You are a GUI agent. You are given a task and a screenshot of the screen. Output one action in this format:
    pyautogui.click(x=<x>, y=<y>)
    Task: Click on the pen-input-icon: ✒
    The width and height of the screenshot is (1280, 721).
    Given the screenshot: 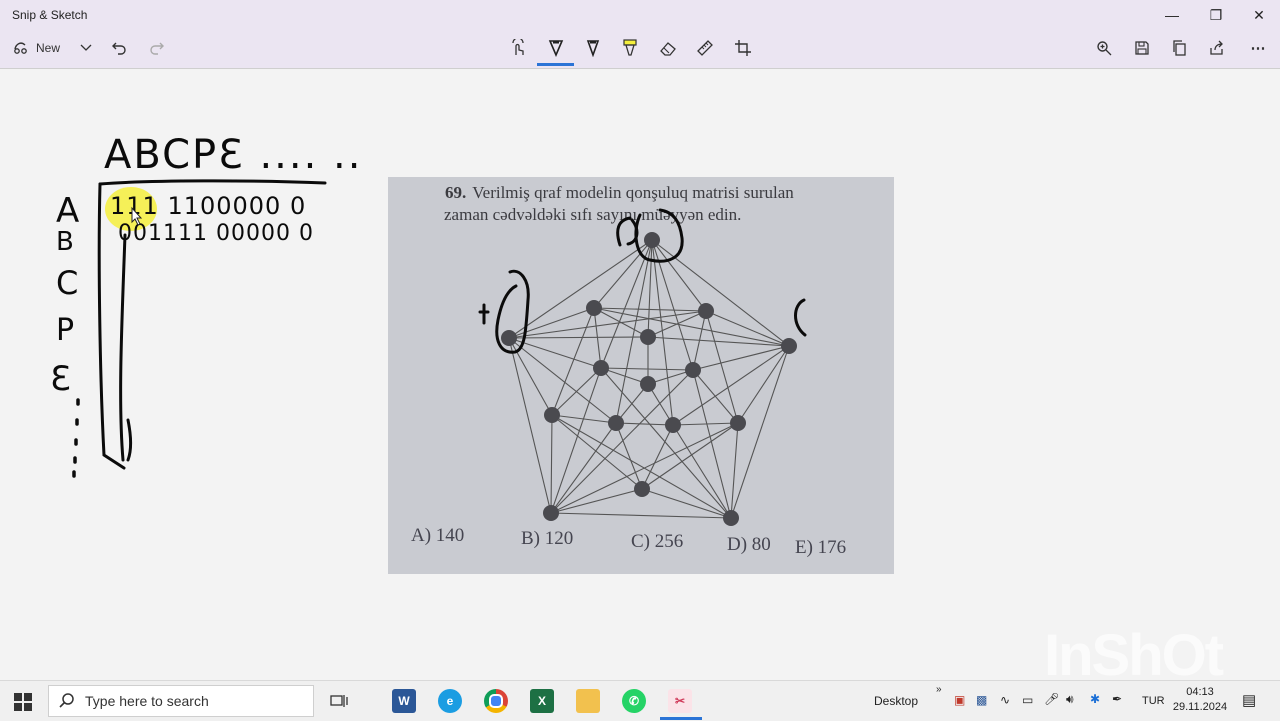 What is the action you would take?
    pyautogui.click(x=1117, y=699)
    